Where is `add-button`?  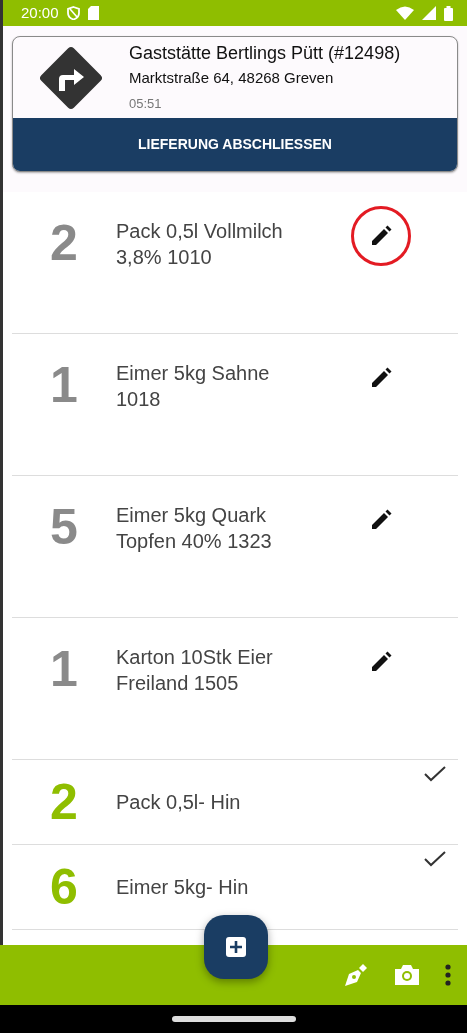
add-button is located at coordinates (236, 947).